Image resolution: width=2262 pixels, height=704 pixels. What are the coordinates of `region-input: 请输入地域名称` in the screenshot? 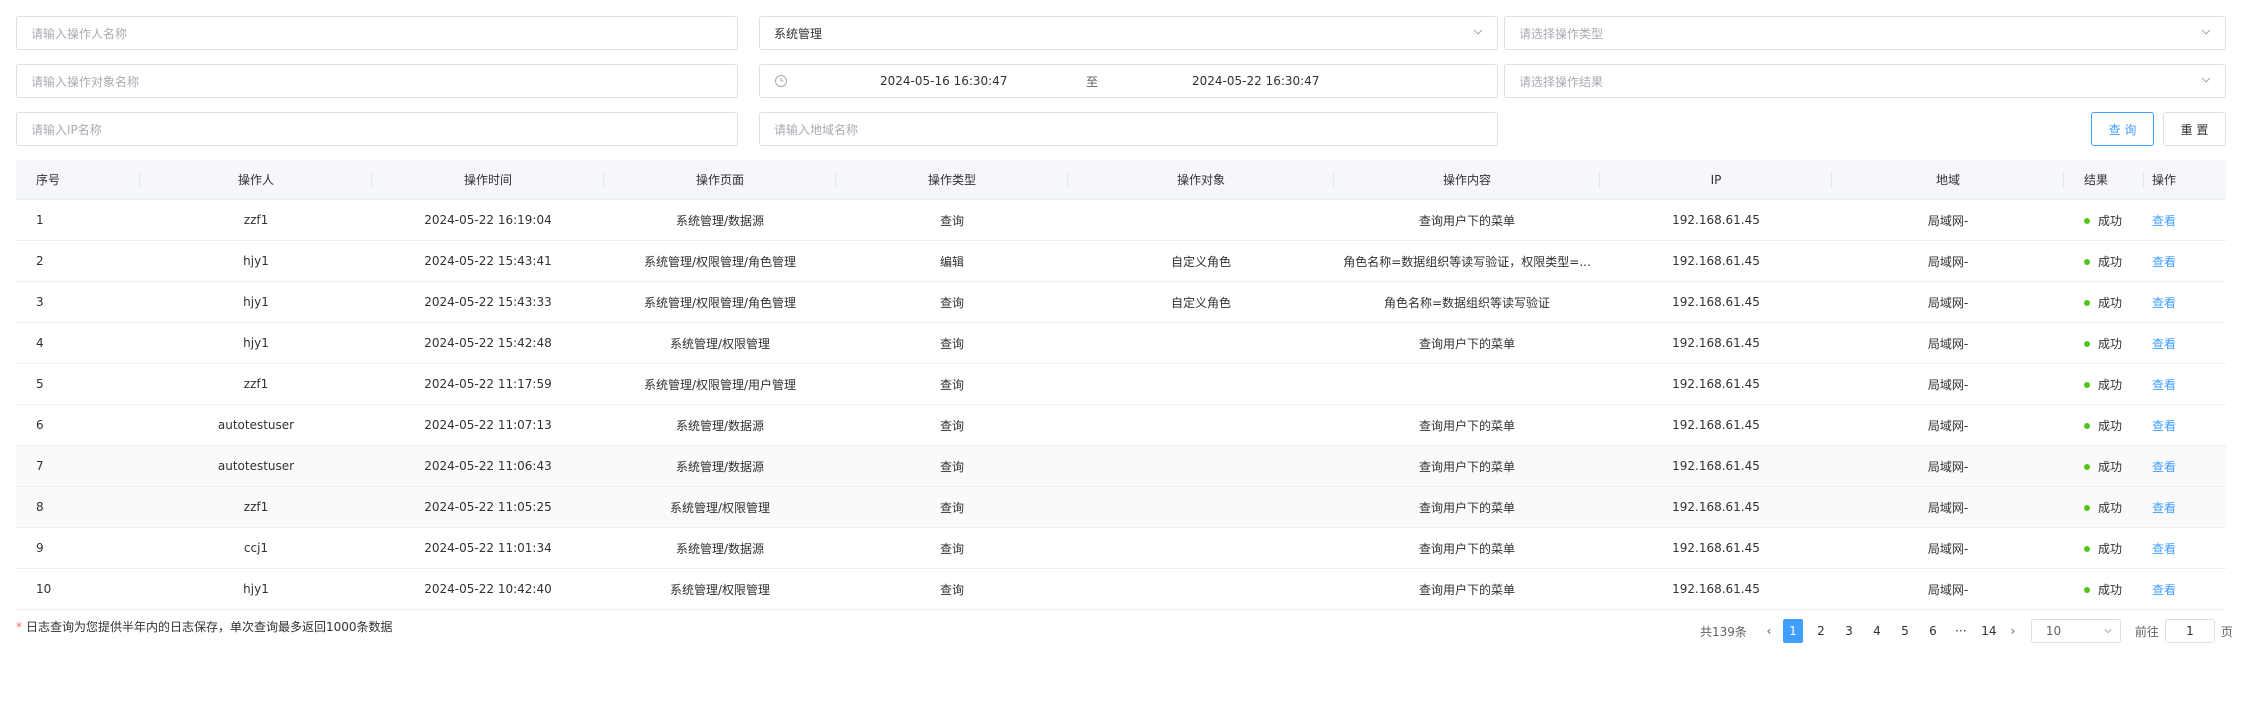 It's located at (1128, 129).